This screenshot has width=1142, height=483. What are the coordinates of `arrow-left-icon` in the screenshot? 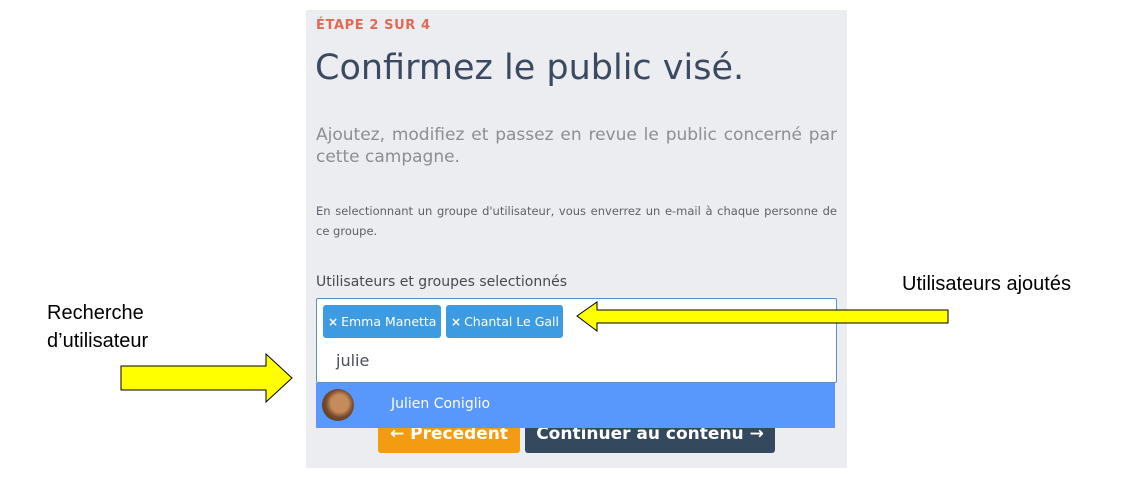 It's located at (762, 316).